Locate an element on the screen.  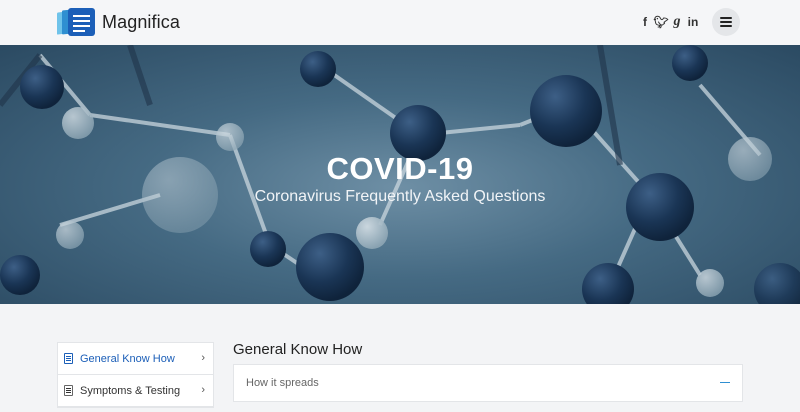
brand-logo: Magnifica is located at coordinates (118, 22).